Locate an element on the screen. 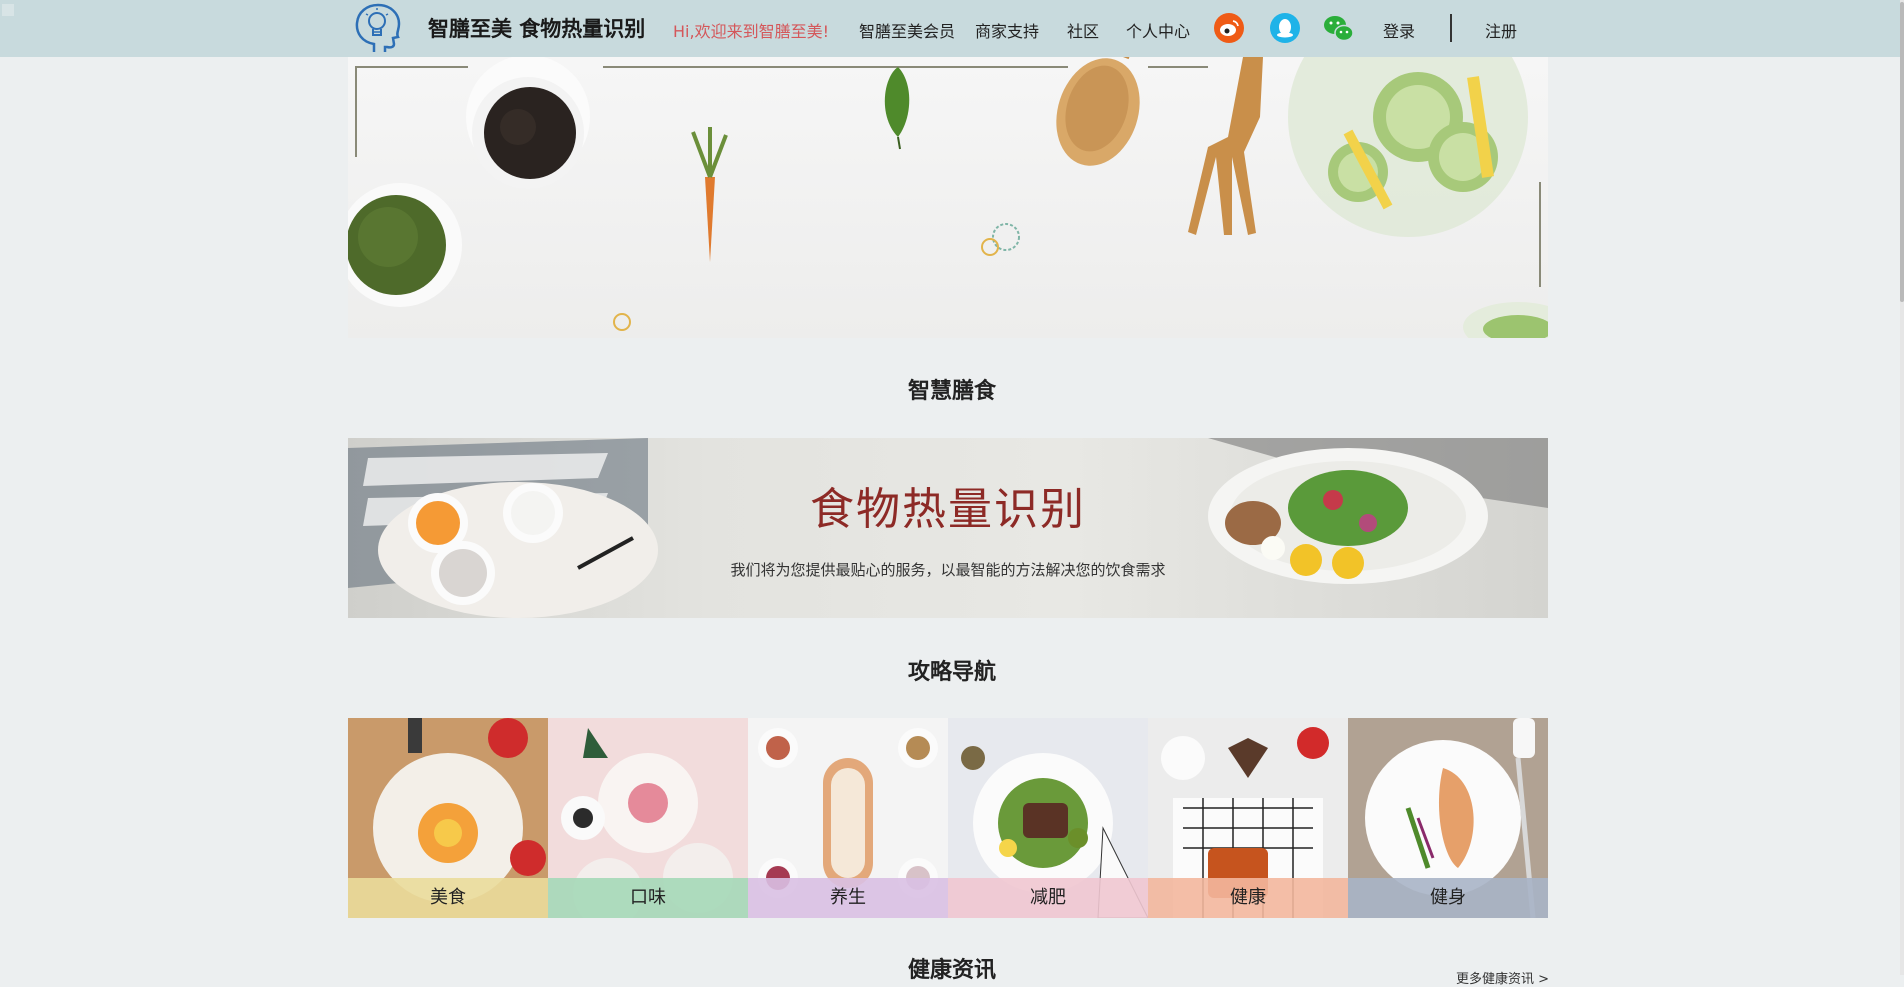 The image size is (1904, 987). nav-membership: 智膳至美会员 is located at coordinates (907, 30).